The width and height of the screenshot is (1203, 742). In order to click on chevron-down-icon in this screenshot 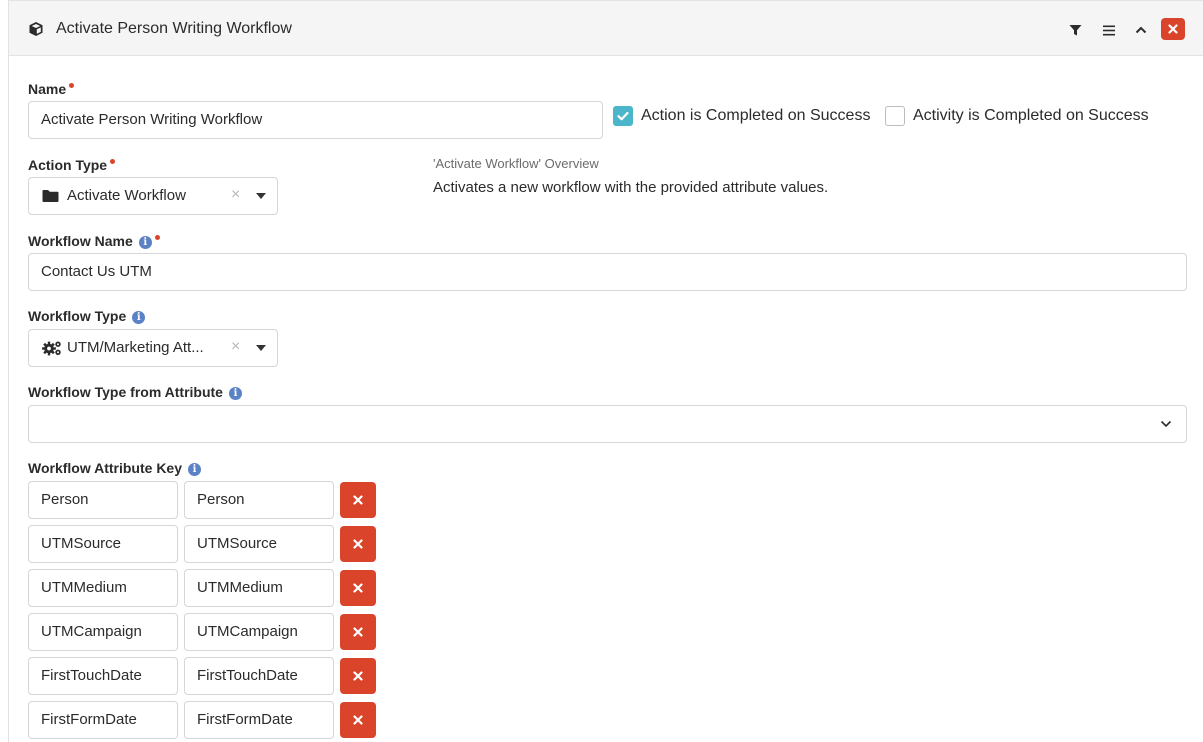, I will do `click(1166, 424)`.